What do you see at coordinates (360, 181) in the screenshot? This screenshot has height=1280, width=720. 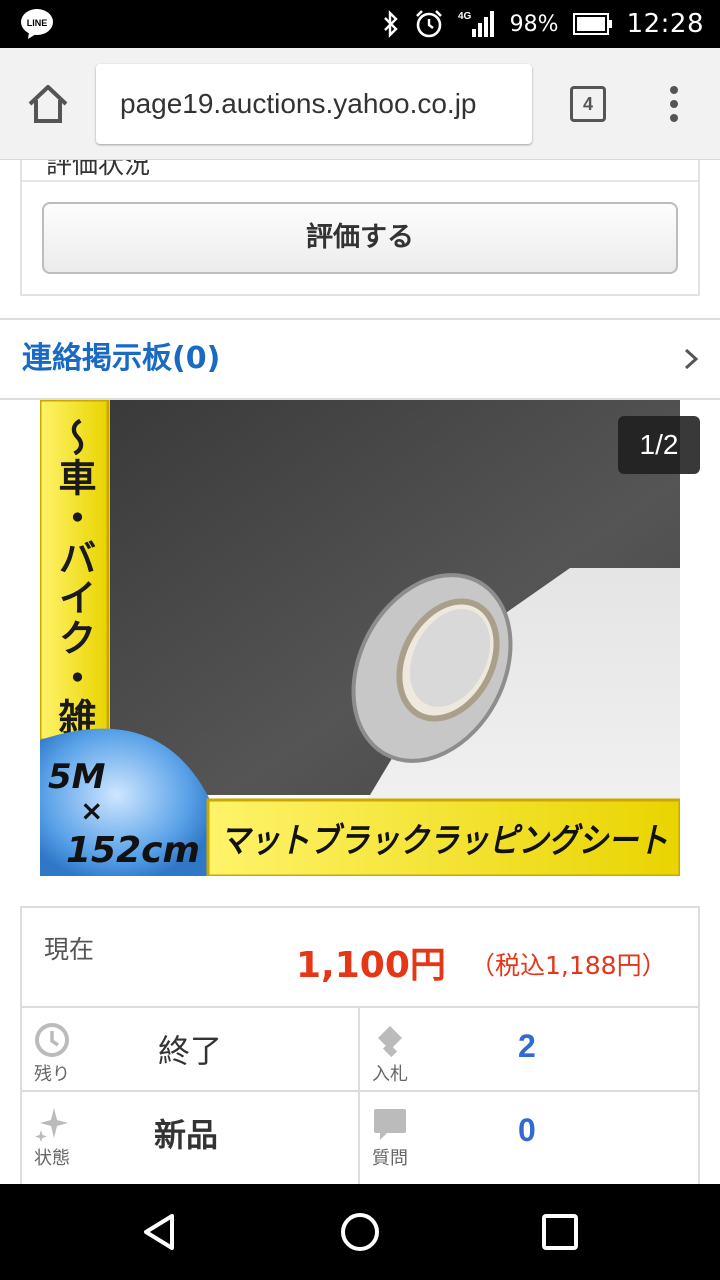 I see `divider` at bounding box center [360, 181].